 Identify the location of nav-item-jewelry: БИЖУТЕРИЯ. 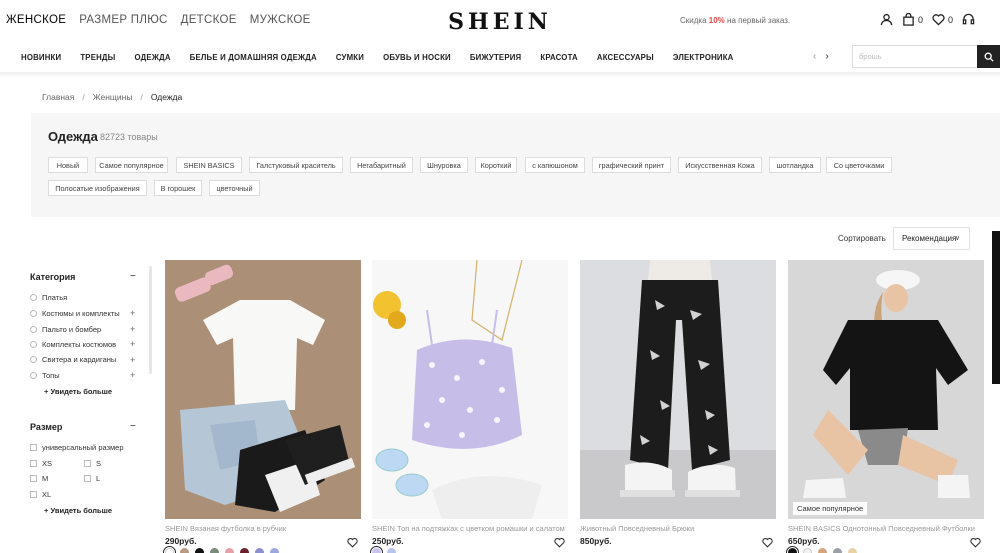
(495, 57).